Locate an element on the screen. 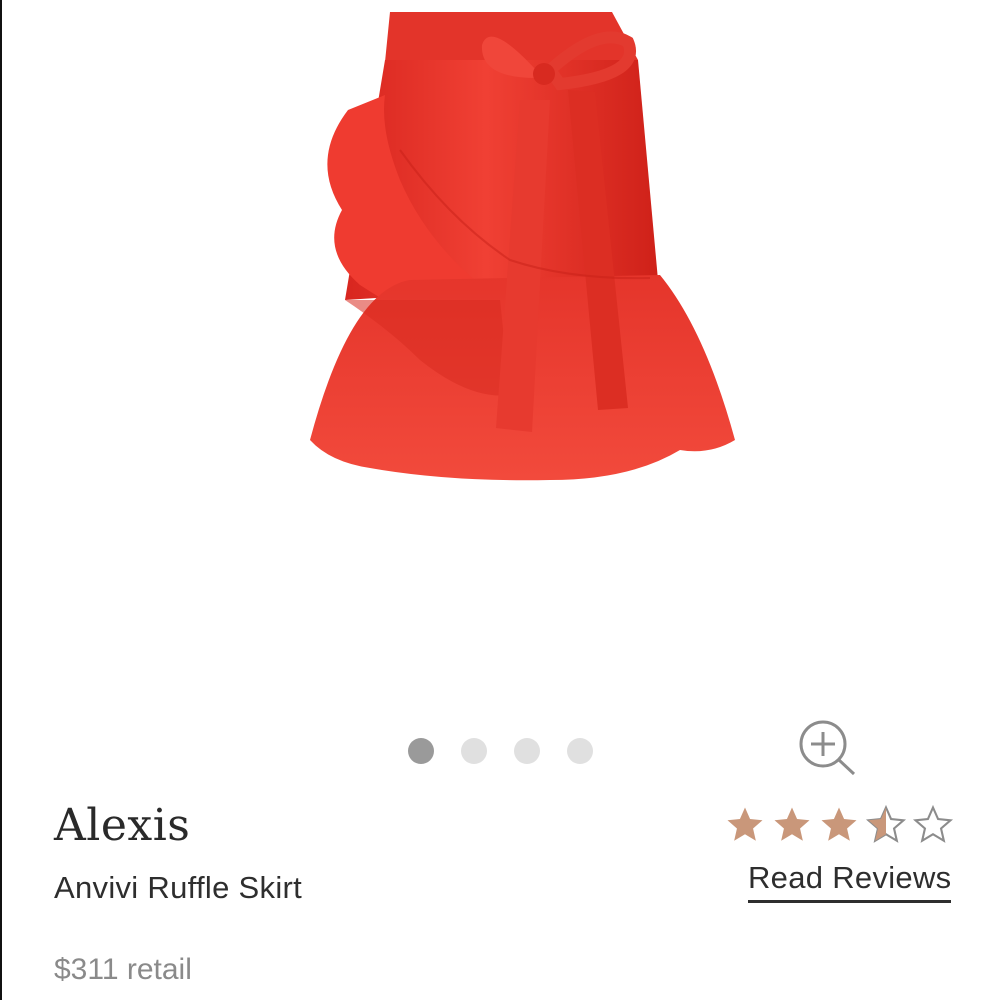  star-half-icon is located at coordinates (886, 823).